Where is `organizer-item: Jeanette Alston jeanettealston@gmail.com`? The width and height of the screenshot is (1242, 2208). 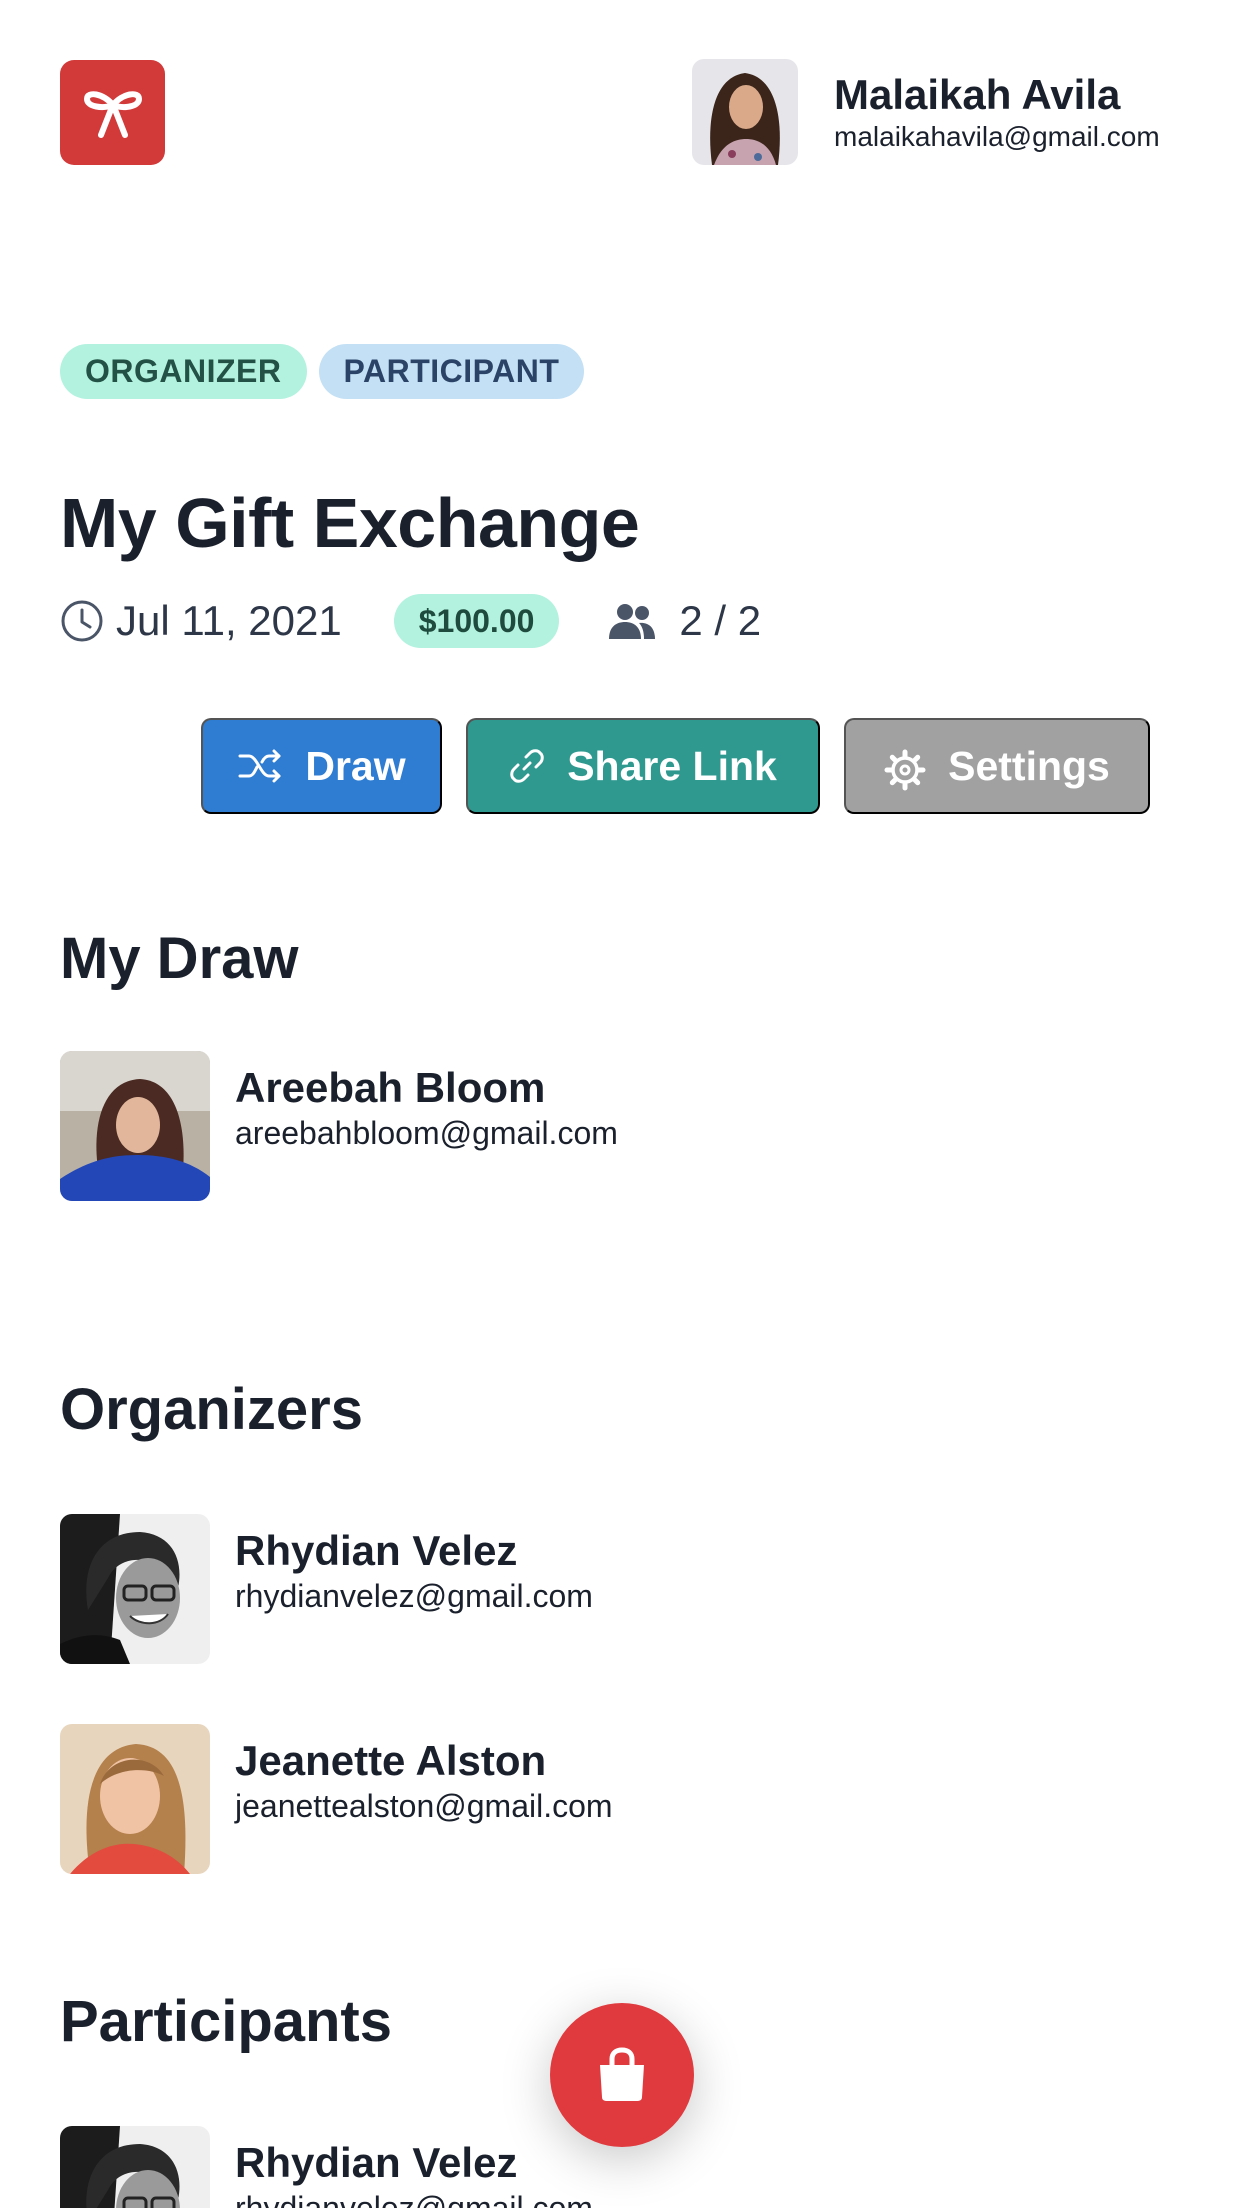
organizer-item: Jeanette Alston jeanettealston@gmail.com is located at coordinates (336, 1799).